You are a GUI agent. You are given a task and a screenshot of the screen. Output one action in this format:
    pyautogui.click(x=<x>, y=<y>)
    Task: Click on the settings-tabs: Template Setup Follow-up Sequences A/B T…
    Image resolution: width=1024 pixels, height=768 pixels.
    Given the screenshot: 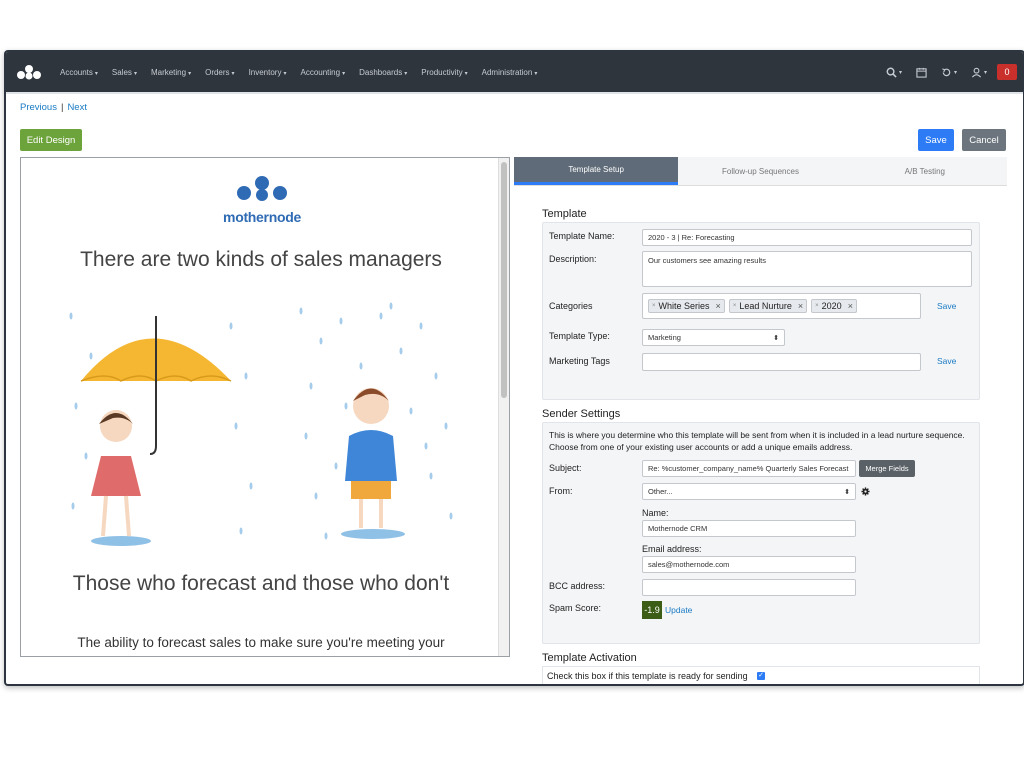 What is the action you would take?
    pyautogui.click(x=760, y=171)
    